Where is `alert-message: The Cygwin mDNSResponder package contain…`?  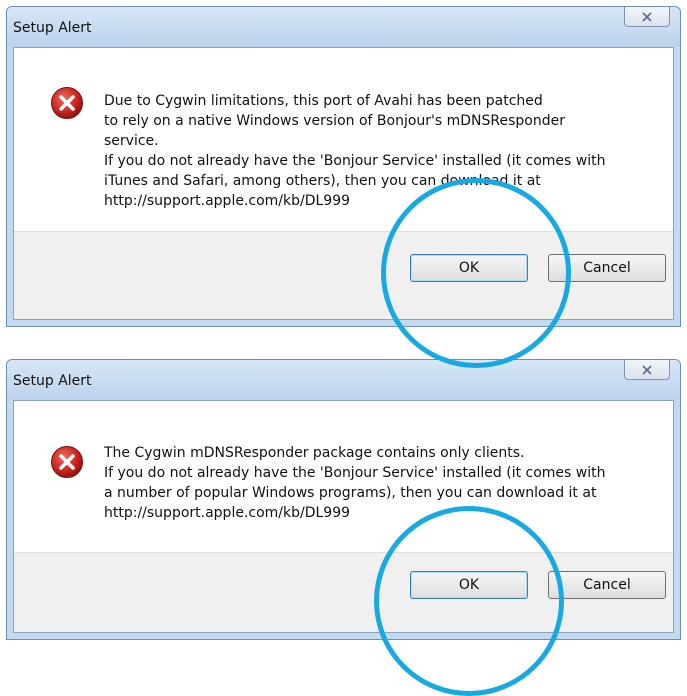
alert-message: The Cygwin mDNSResponder package contain… is located at coordinates (379, 483).